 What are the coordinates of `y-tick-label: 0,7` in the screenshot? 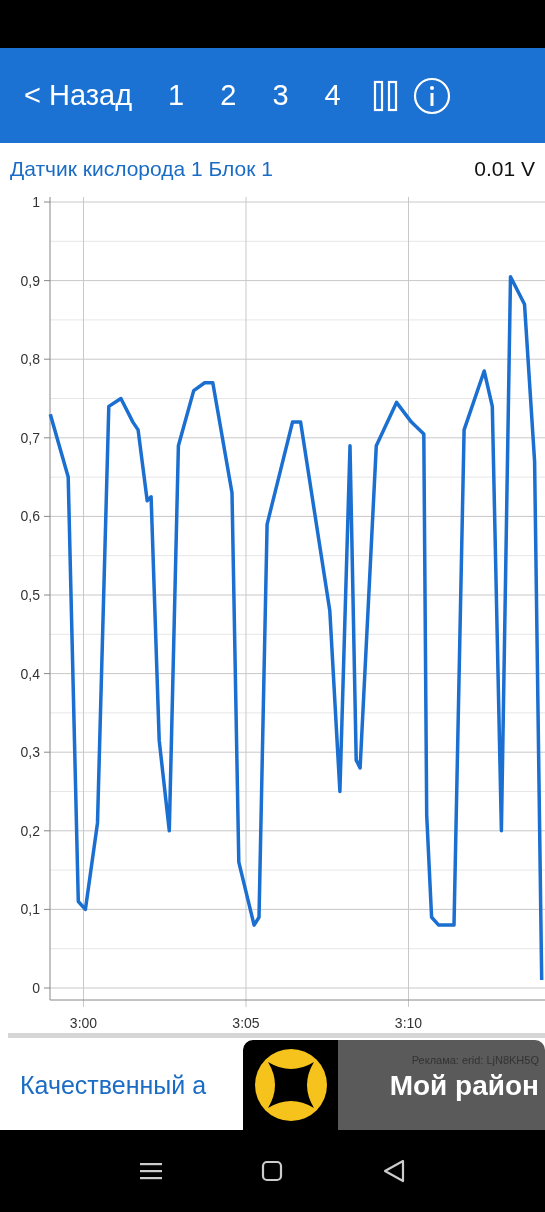 It's located at (30, 437).